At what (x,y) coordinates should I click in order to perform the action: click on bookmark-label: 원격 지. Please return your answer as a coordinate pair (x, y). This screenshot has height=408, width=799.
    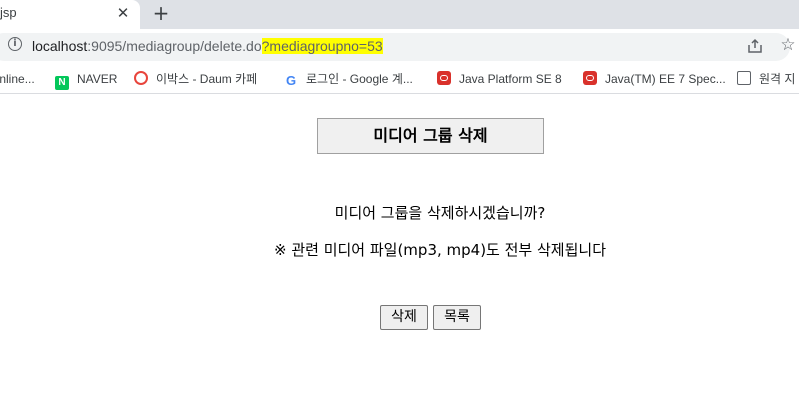
    Looking at the image, I should click on (777, 79).